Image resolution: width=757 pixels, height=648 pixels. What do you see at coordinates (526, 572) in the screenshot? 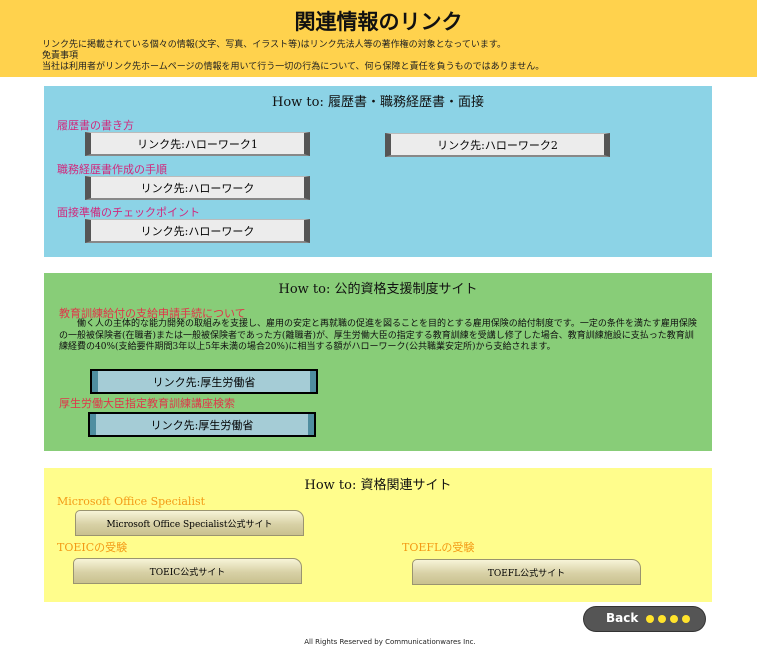
I see `toefl-official-site-button: TOEFL公式サイト` at bounding box center [526, 572].